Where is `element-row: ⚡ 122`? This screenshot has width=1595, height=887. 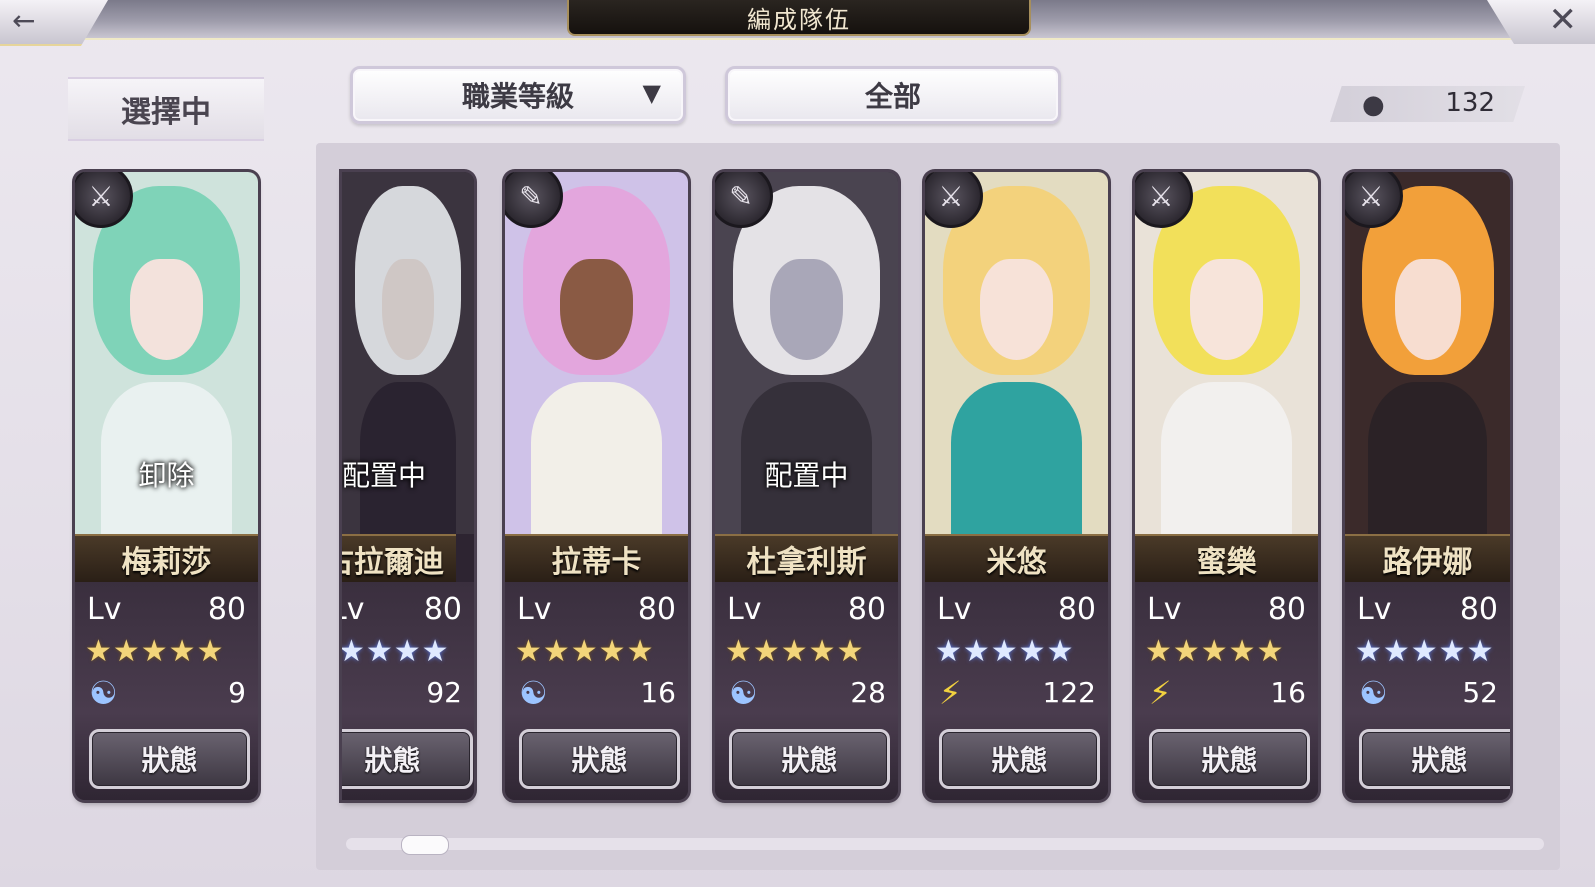 element-row: ⚡ 122 is located at coordinates (1016, 695).